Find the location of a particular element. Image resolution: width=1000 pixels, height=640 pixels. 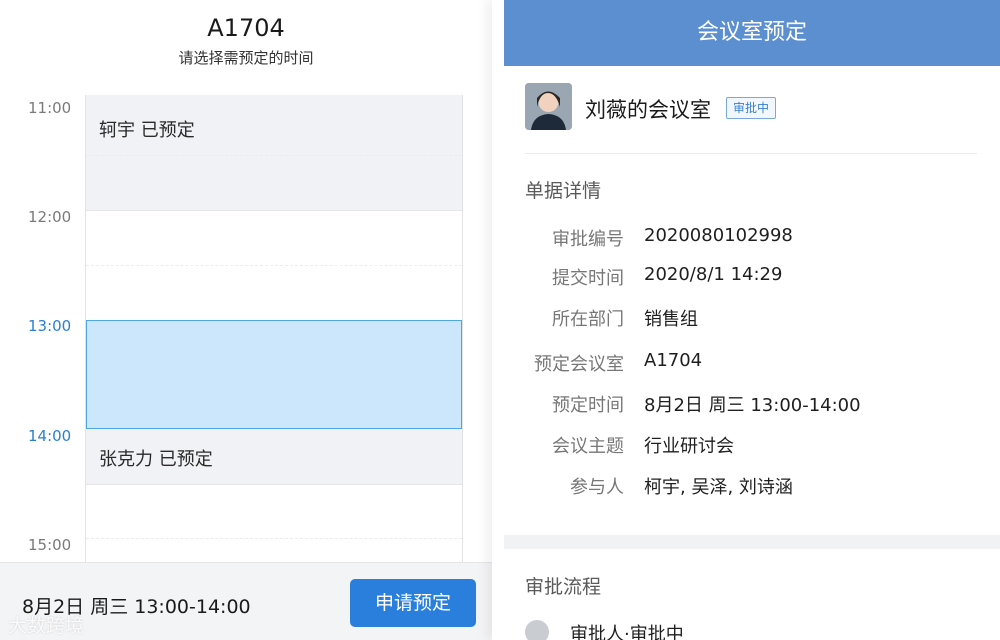

time-label-13: 13:00 is located at coordinates (50, 326).